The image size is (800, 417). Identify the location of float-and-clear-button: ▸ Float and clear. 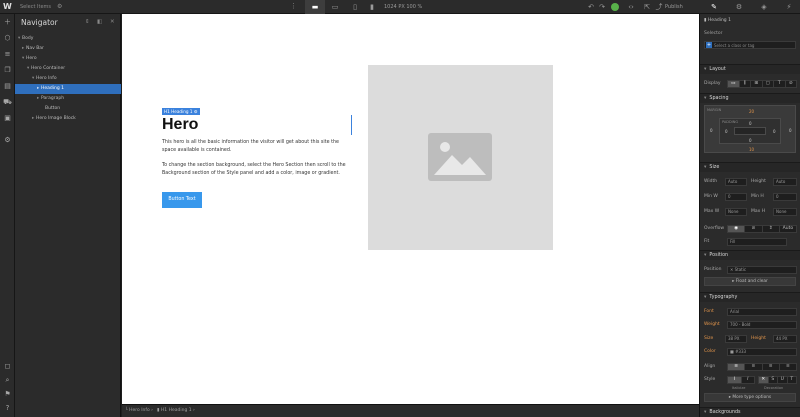
(750, 281).